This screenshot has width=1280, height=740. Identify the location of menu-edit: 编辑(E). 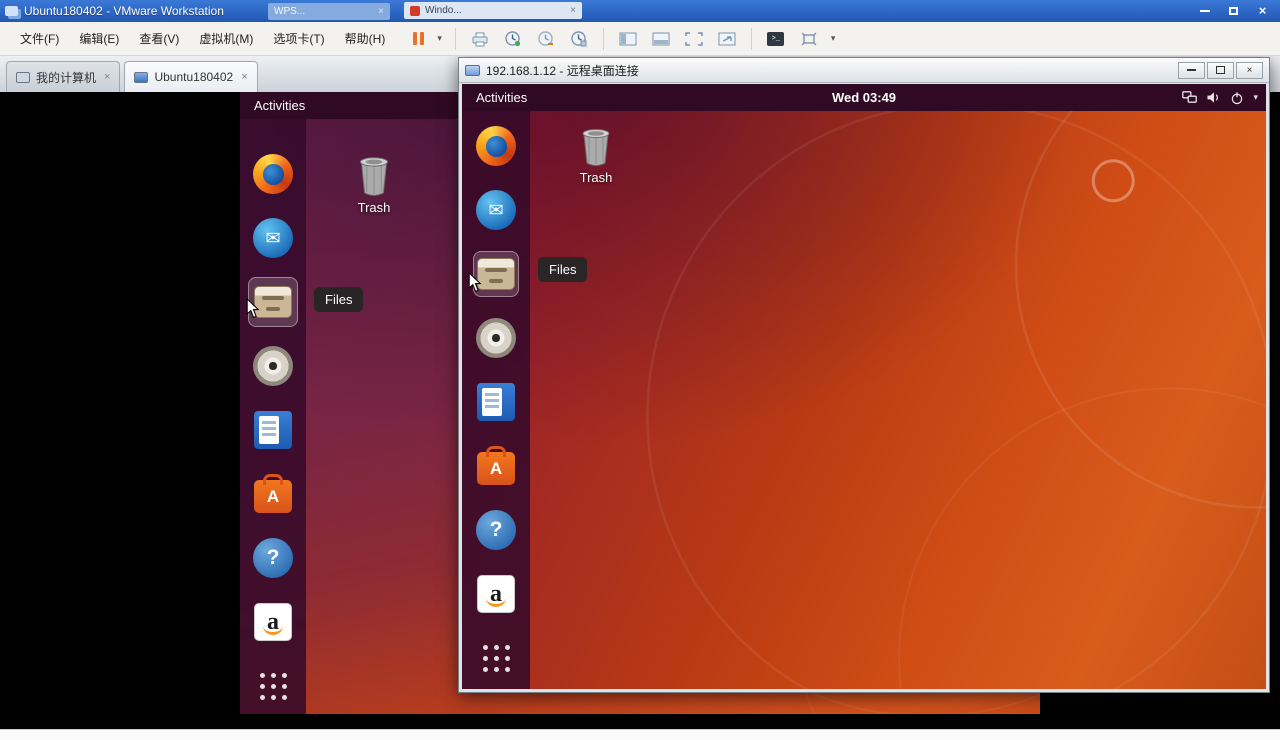
(99, 38).